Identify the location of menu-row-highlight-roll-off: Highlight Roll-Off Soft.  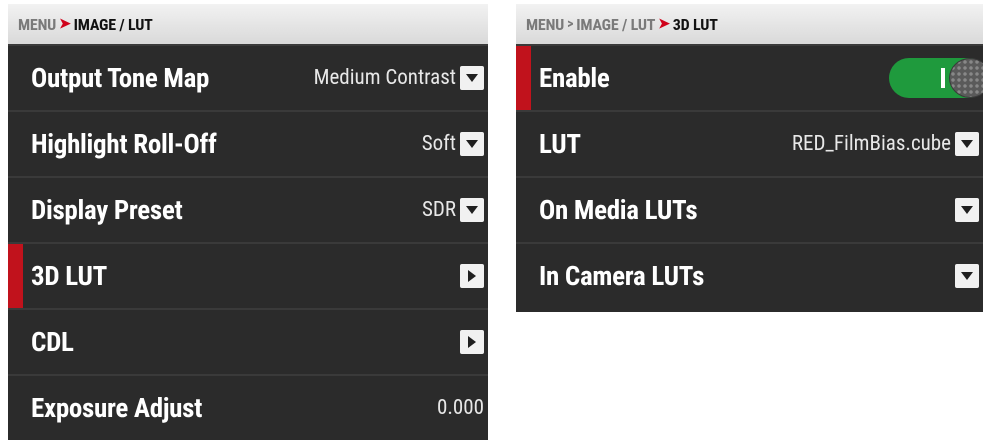
(248, 143).